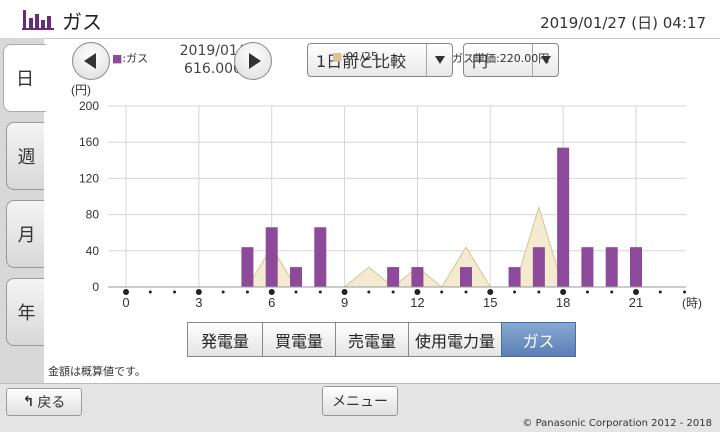 Image resolution: width=720 pixels, height=432 pixels. I want to click on x-tick-label: 3, so click(198, 302).